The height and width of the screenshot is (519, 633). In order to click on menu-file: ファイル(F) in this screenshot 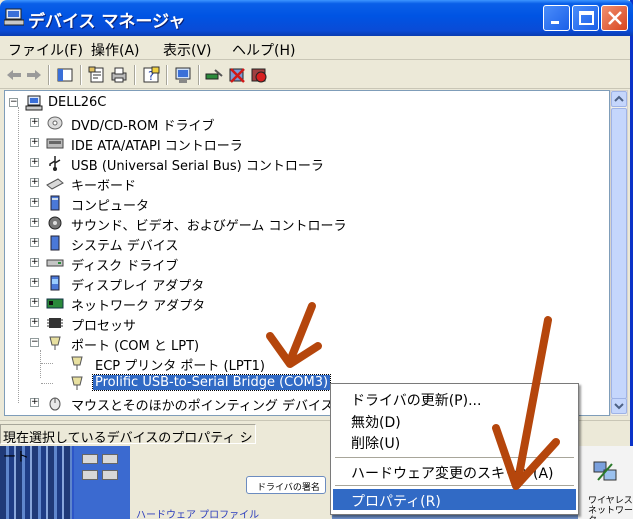, I will do `click(45, 50)`.